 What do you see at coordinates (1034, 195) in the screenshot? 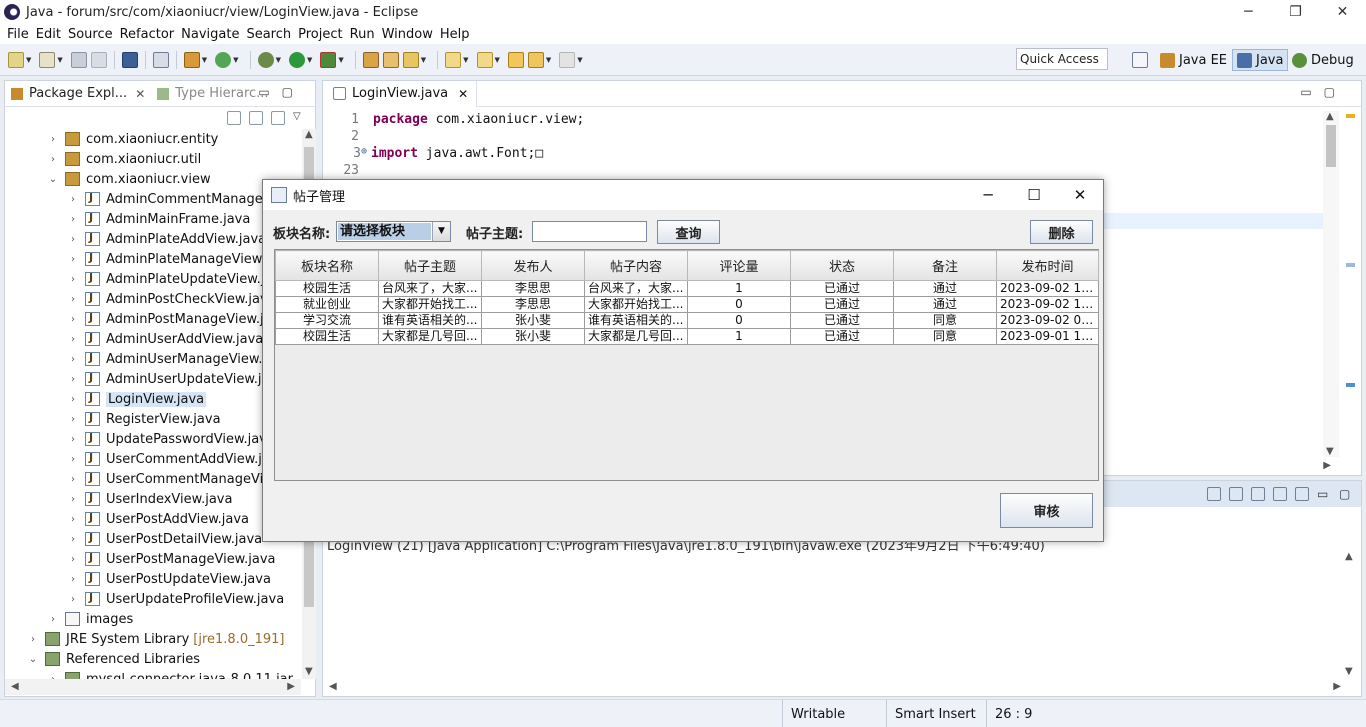
I see `dialog-maximize-button: ☐` at bounding box center [1034, 195].